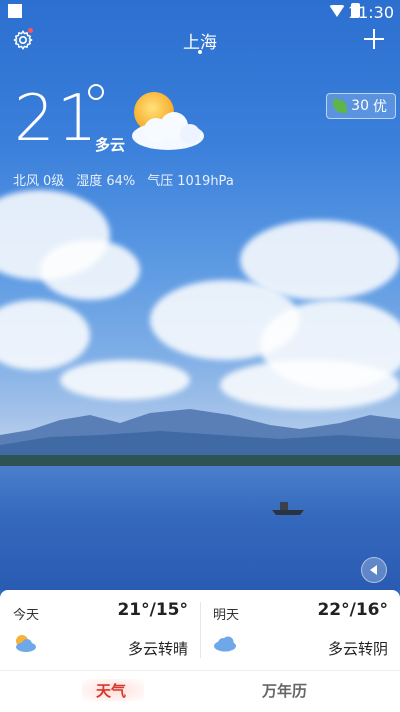 This screenshot has height=712, width=400. I want to click on degree-symbol, so click(96, 92).